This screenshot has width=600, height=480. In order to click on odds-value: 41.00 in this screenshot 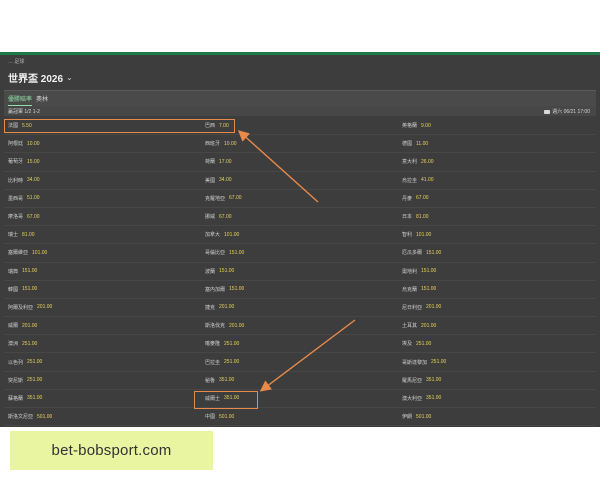, I will do `click(427, 180)`.